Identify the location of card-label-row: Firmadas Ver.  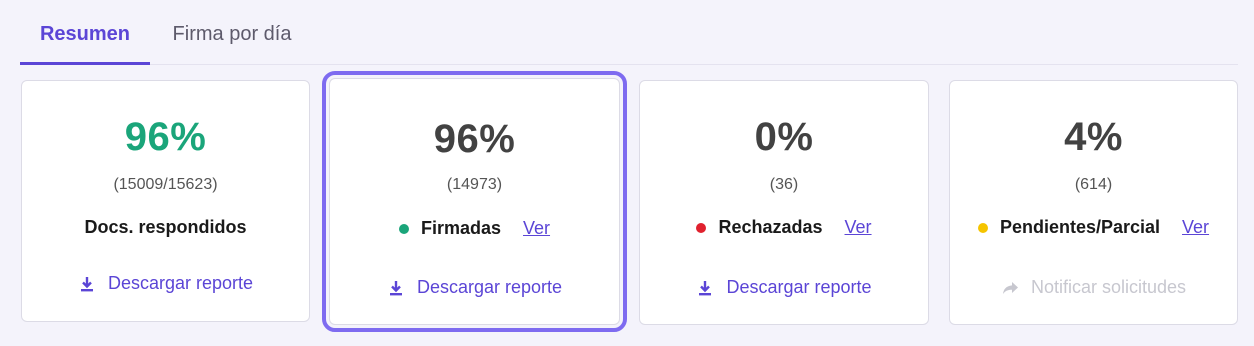
(474, 228).